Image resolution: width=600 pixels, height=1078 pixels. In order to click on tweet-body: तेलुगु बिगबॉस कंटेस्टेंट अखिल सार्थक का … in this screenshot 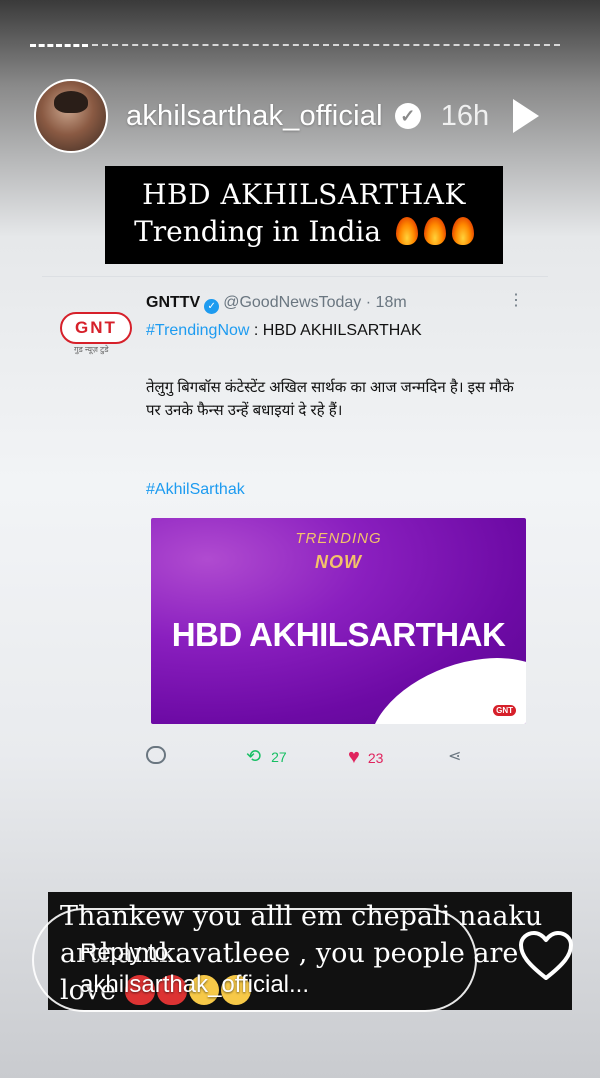, I will do `click(330, 399)`.